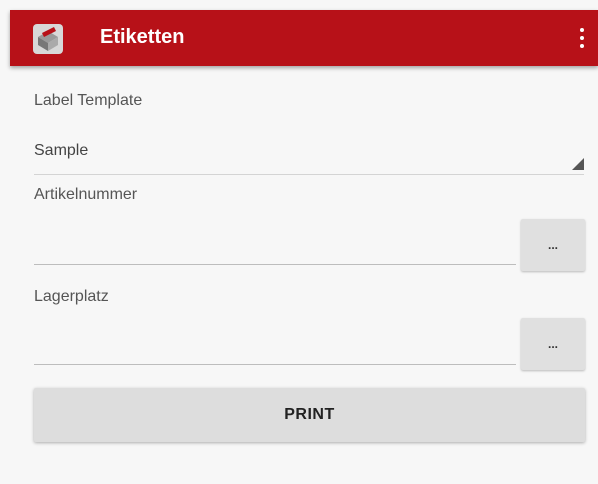 The image size is (598, 484). Describe the element at coordinates (578, 164) in the screenshot. I see `dropdown-arrow-icon` at that location.